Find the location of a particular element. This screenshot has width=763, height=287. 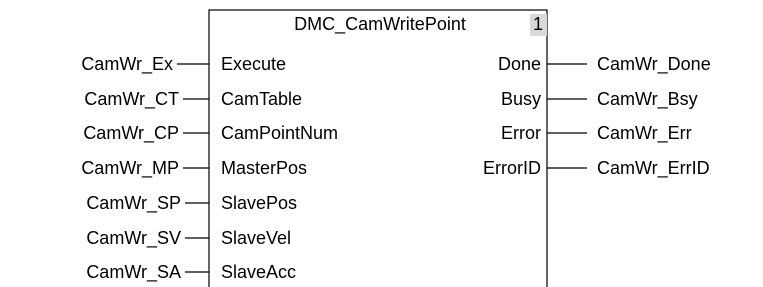

output-row: Busy CamWr_Bsy is located at coordinates (599, 99).